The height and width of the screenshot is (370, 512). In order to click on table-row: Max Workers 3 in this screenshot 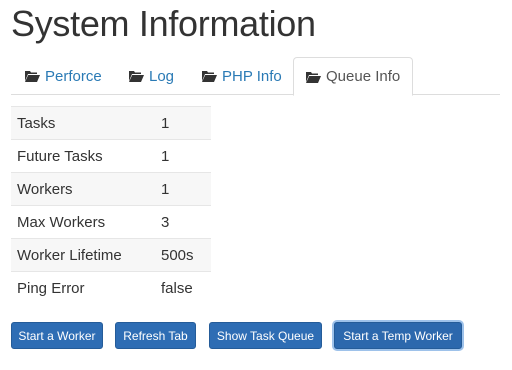, I will do `click(111, 222)`.